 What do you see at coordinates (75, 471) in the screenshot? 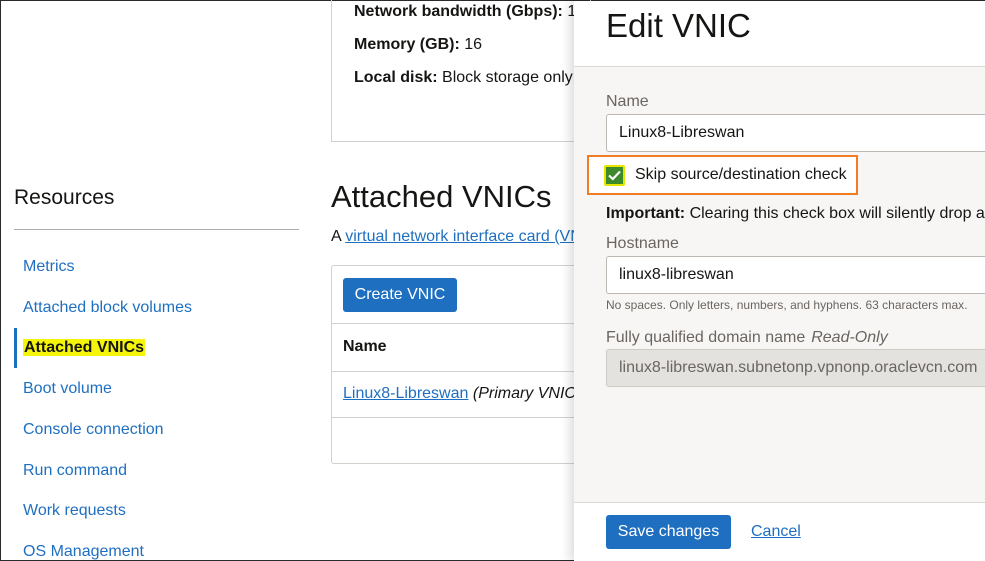
I see `sidebar-item-run-command: Run command` at bounding box center [75, 471].